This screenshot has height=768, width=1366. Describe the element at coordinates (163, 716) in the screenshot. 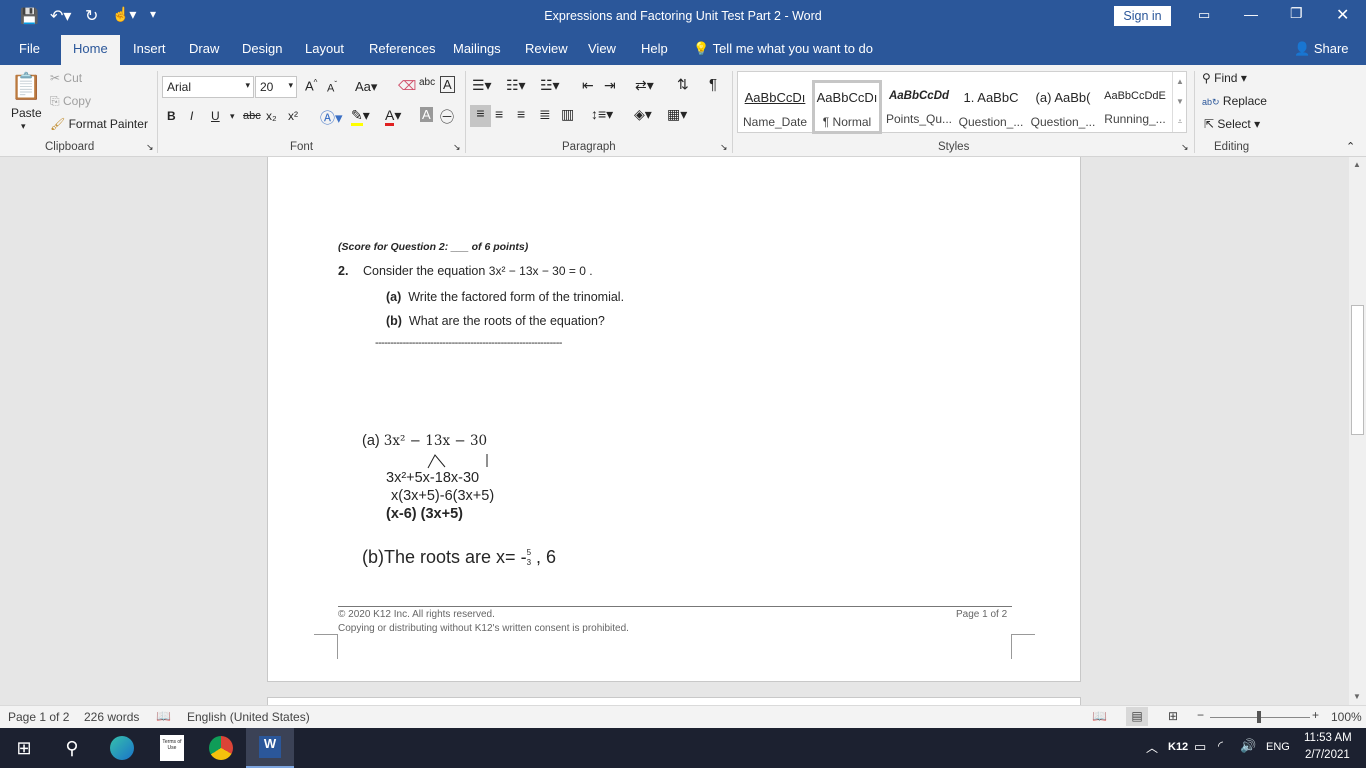

I see `proofing-icon: 📖` at that location.